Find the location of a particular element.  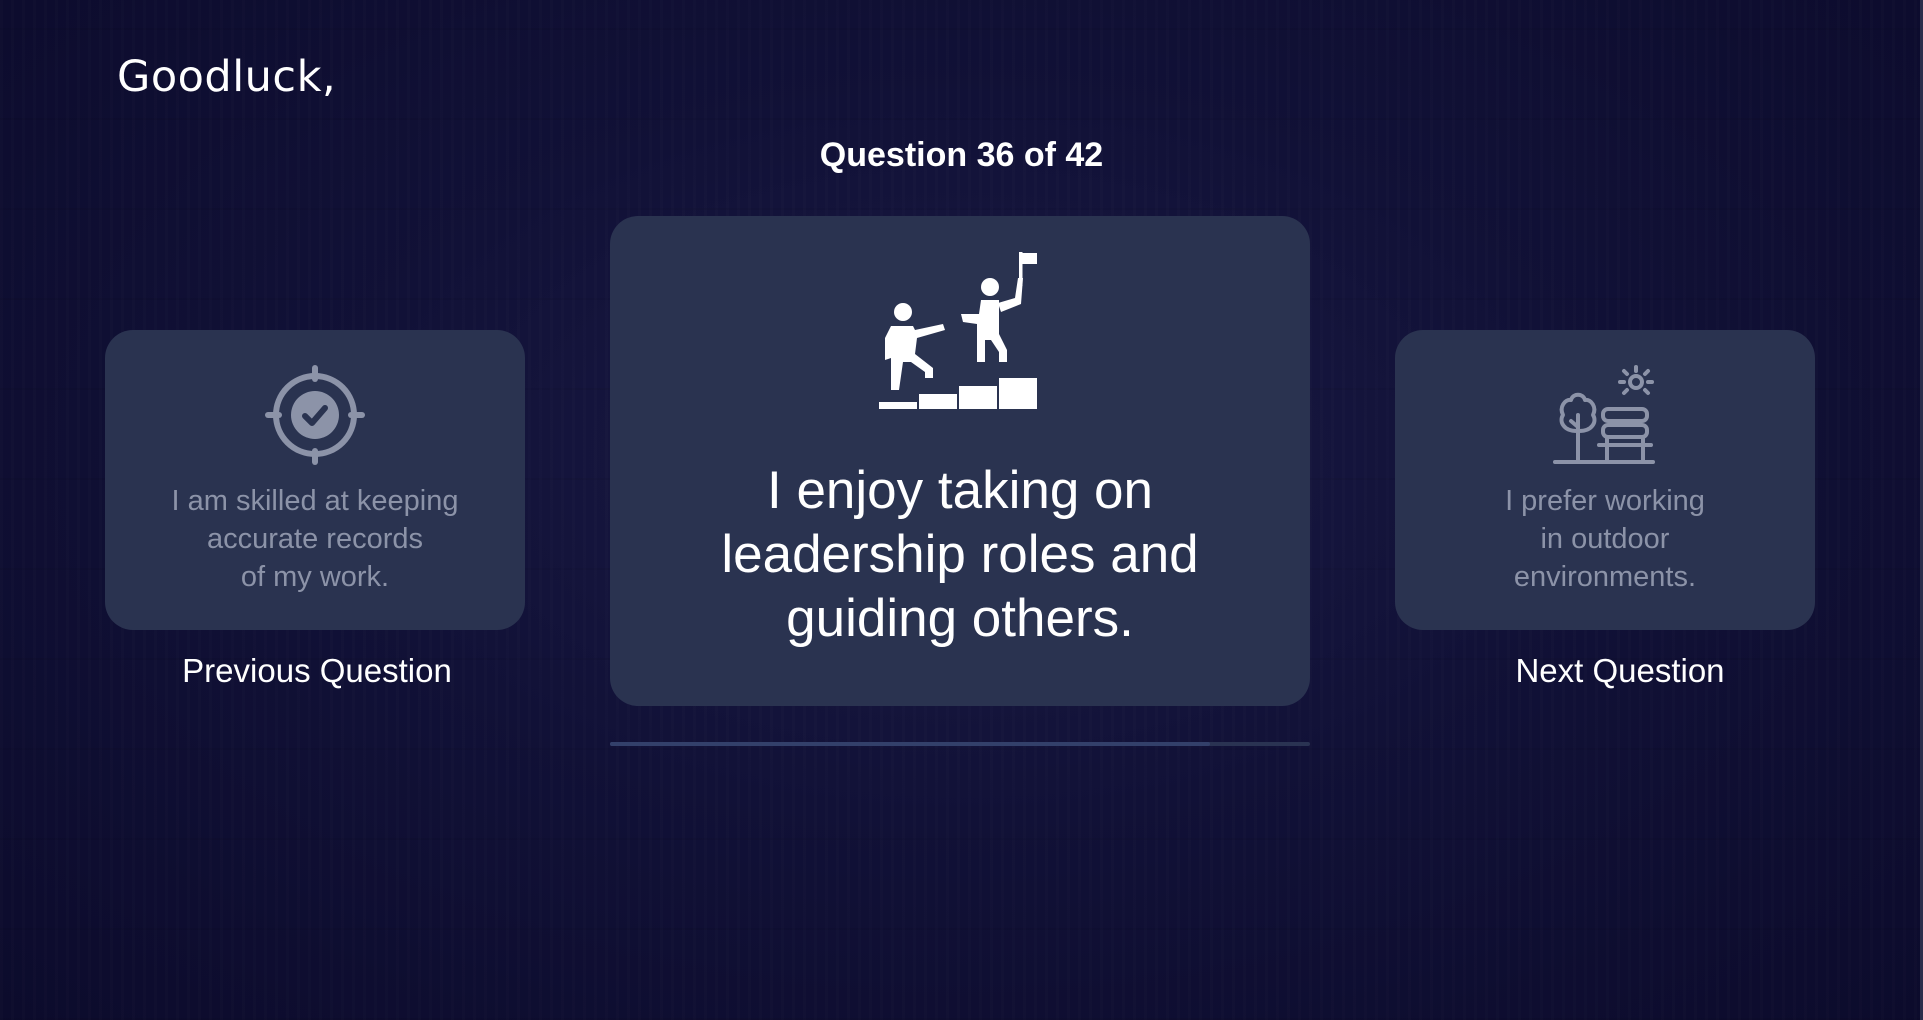

progress-bar is located at coordinates (960, 744).